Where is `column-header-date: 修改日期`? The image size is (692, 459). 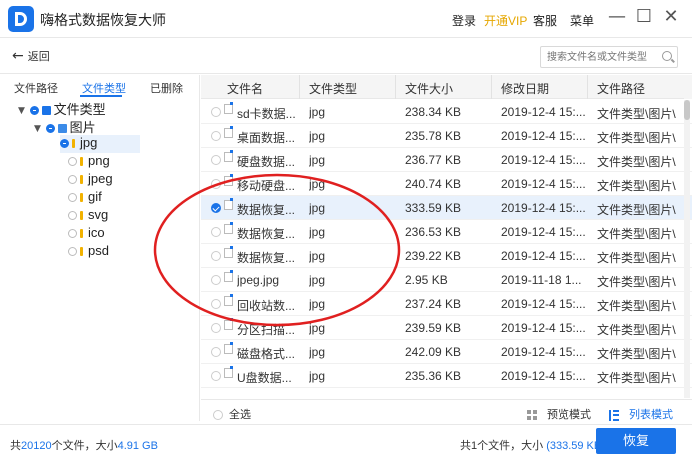
column-header-date: 修改日期 is located at coordinates (525, 88).